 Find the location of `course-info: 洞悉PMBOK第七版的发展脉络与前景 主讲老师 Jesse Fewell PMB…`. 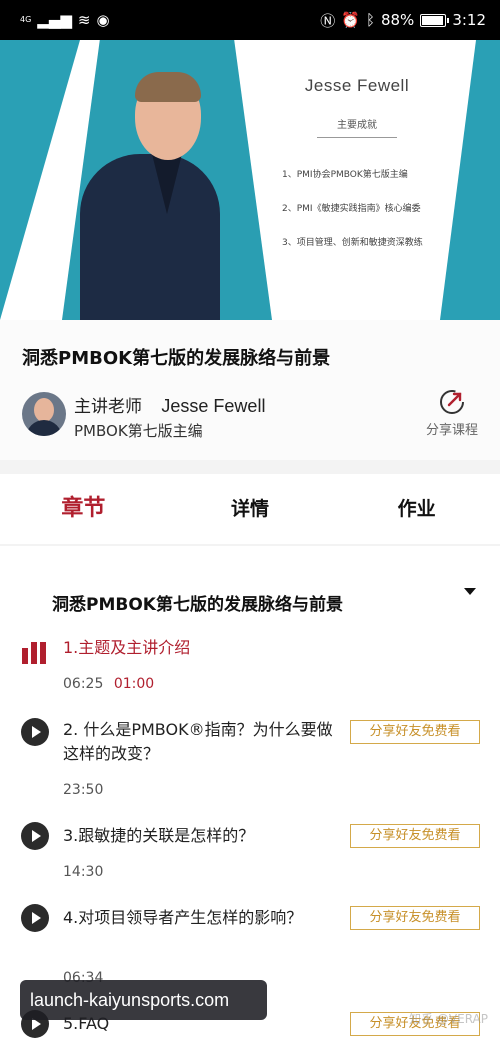

course-info: 洞悉PMBOK第七版的发展脉络与前景 主讲老师 Jesse Fewell PMB… is located at coordinates (250, 390).